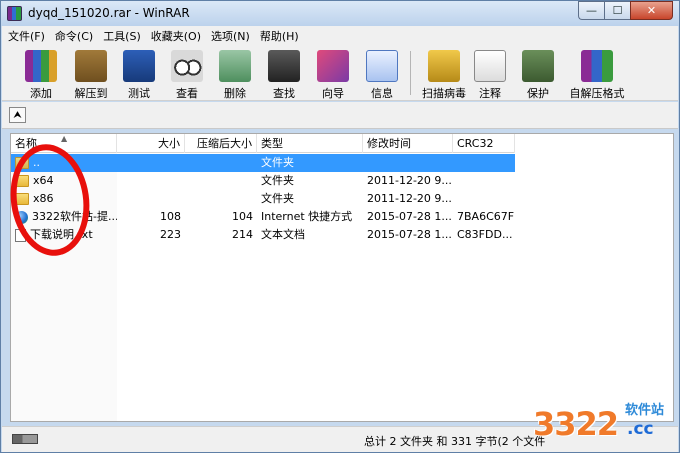  What do you see at coordinates (283, 234) in the screenshot?
I see `file-type: 文本文档` at bounding box center [283, 234].